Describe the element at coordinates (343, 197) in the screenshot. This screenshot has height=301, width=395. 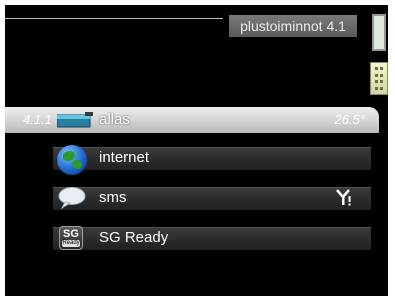
I see `antenna-icon` at that location.